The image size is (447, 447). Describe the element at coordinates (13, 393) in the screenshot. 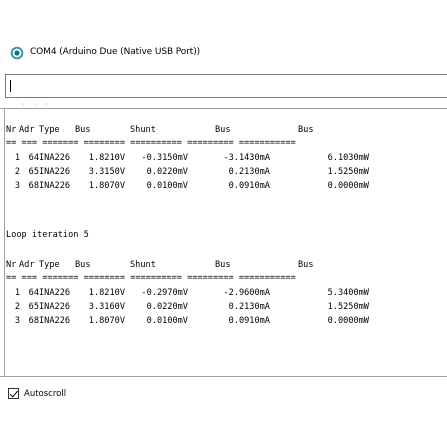

I see `autoscroll-checkbox` at that location.